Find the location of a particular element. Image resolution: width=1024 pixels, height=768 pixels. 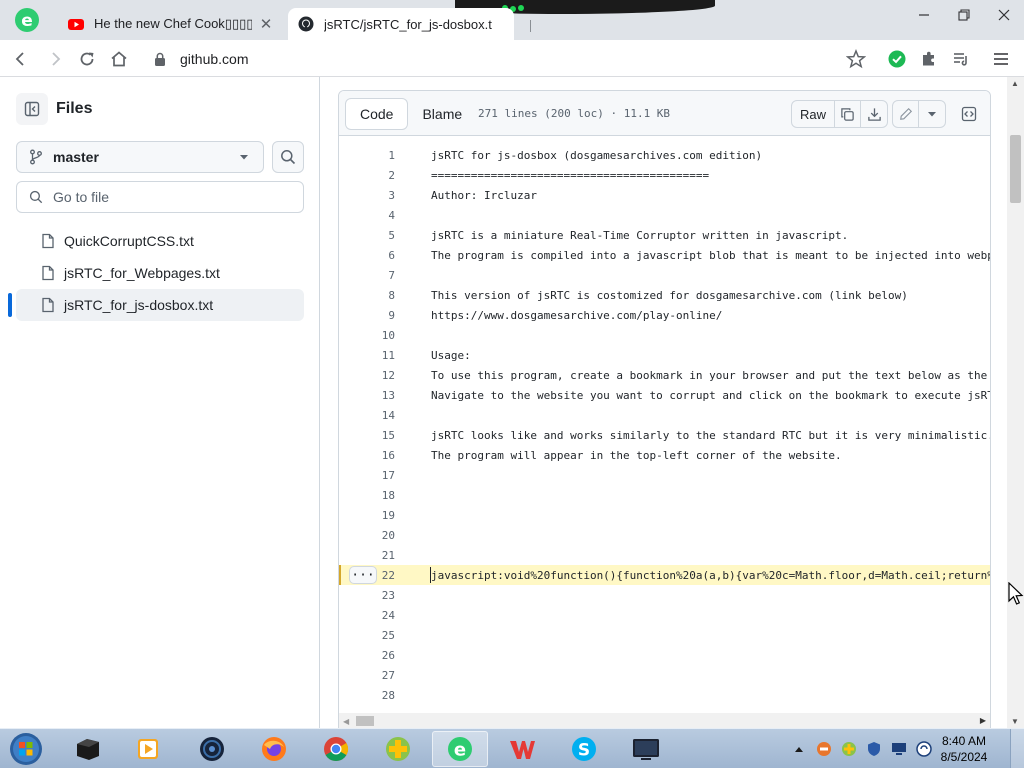

line-number: 4 is located at coordinates (367, 215).